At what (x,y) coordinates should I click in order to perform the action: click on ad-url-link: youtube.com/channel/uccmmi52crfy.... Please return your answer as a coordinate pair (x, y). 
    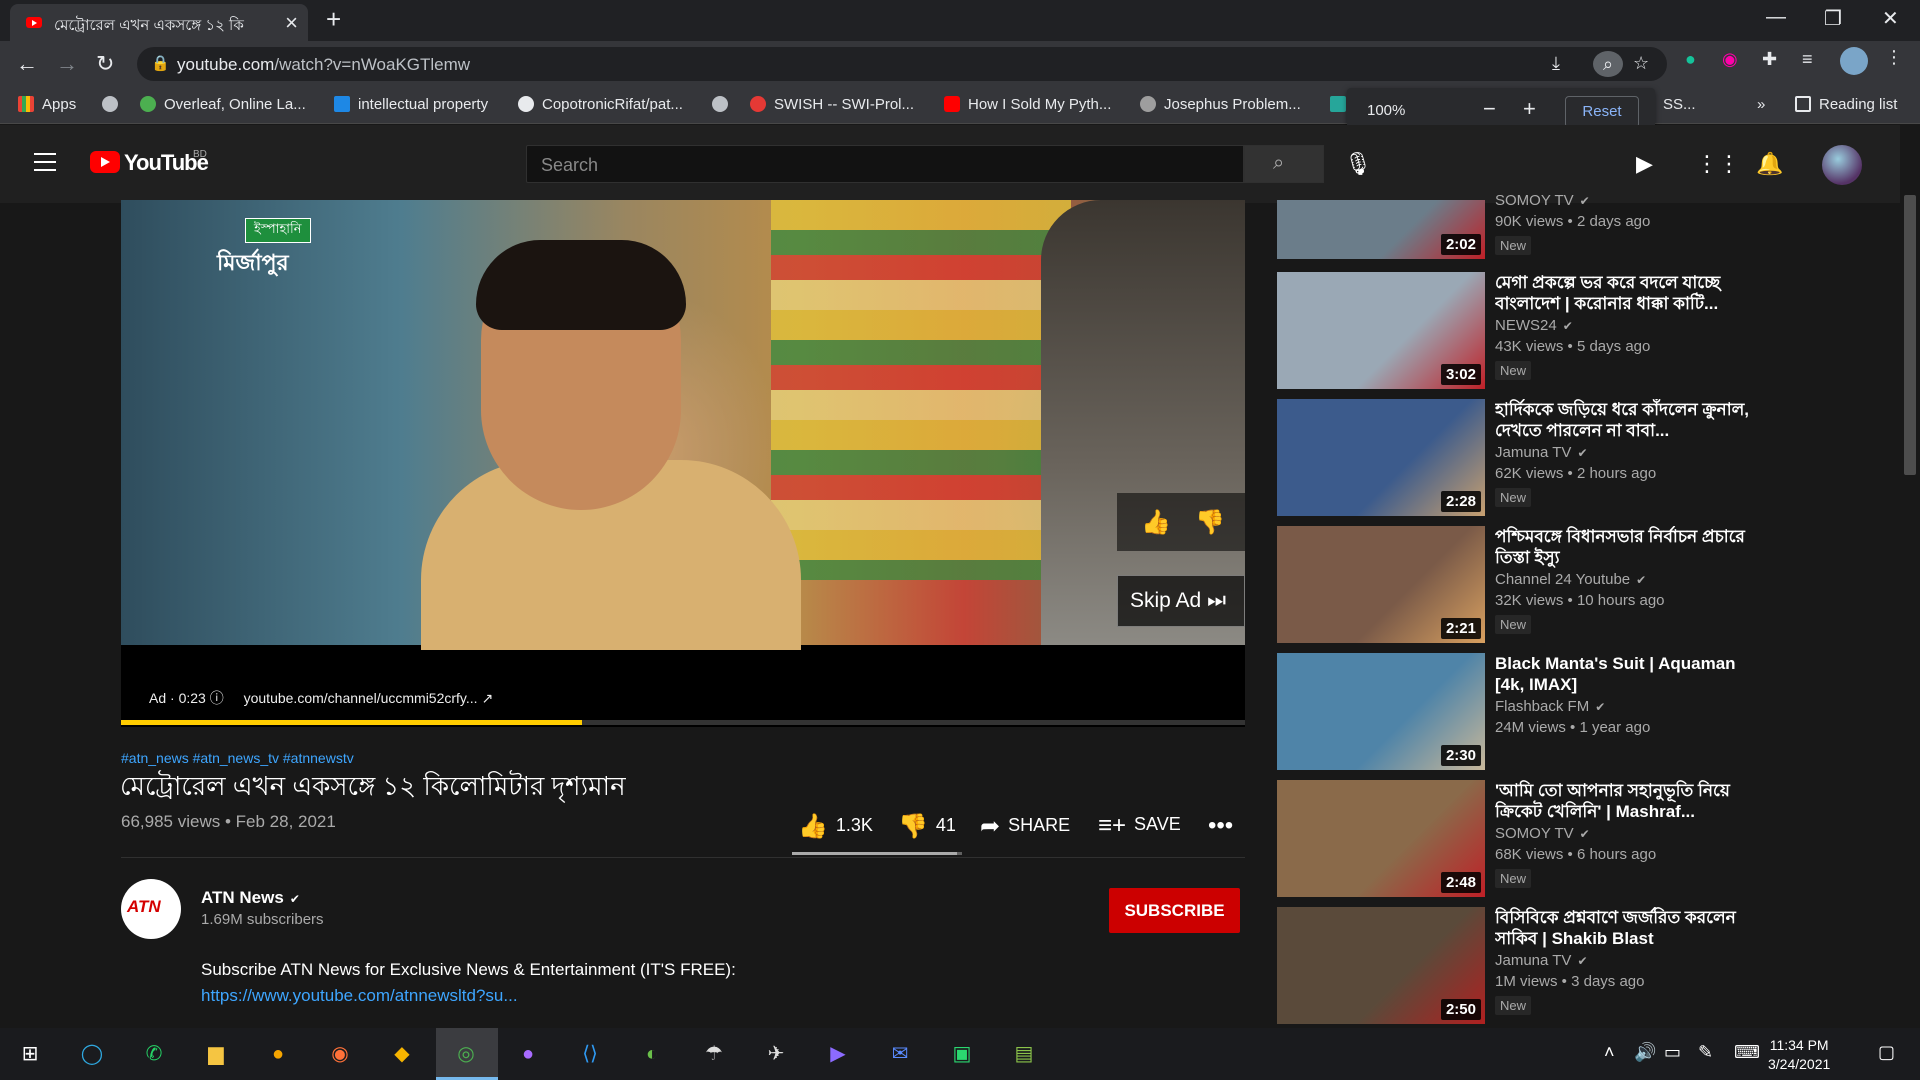
    Looking at the image, I should click on (361, 698).